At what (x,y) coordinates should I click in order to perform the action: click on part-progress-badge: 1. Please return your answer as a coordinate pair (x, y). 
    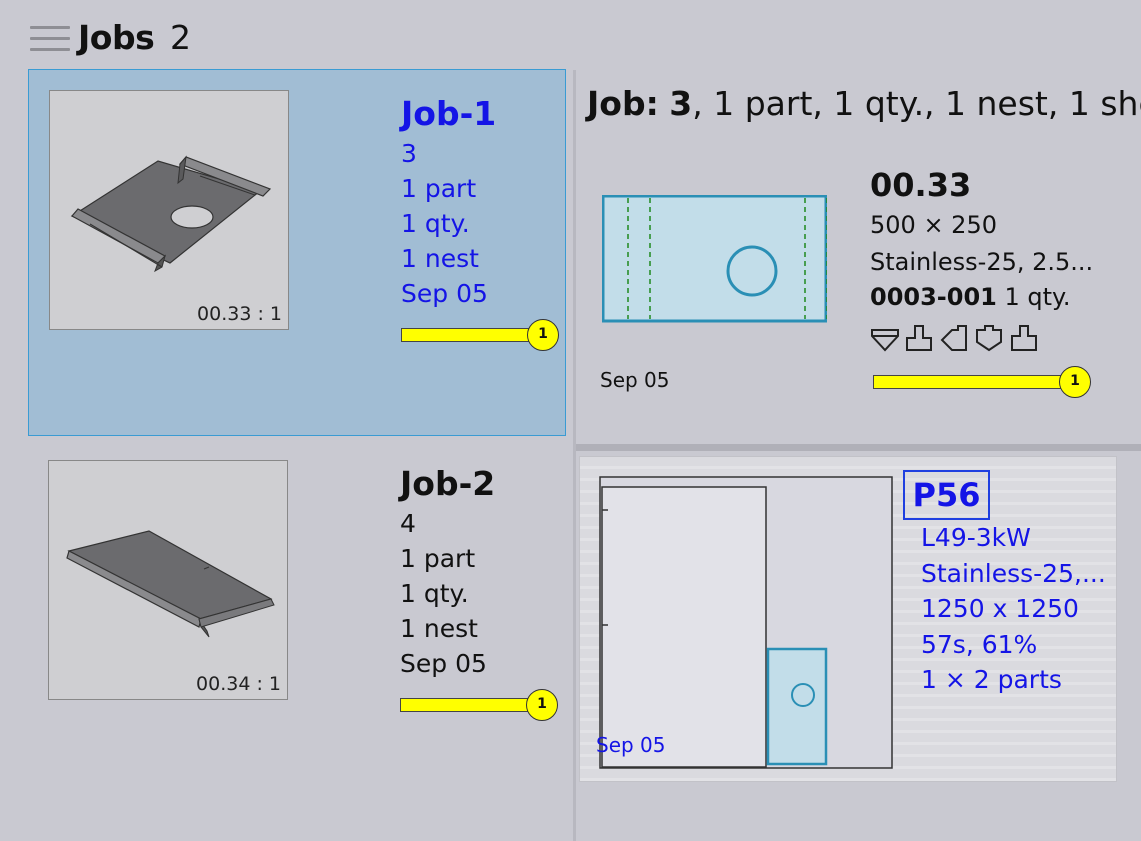
    Looking at the image, I should click on (1075, 382).